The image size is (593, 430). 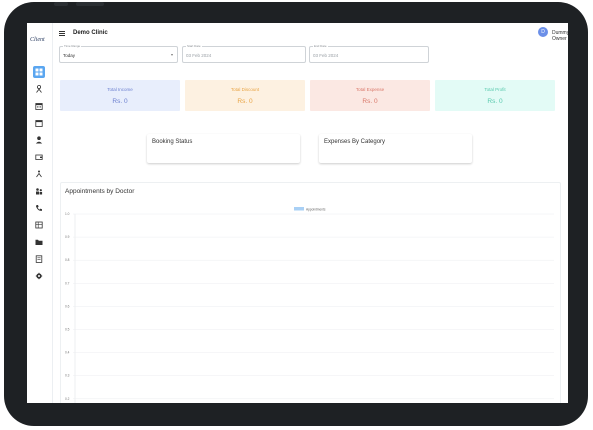 I want to click on sidebar: Client, so click(x=40, y=213).